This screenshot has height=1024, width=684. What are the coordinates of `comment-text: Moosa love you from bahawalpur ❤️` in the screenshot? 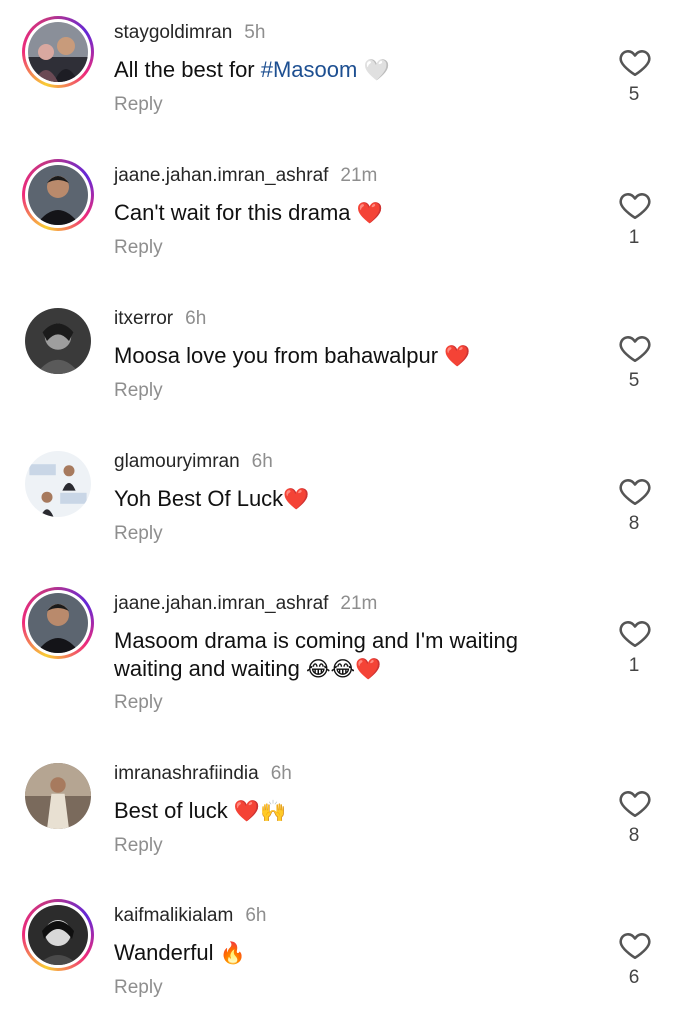 It's located at (349, 356).